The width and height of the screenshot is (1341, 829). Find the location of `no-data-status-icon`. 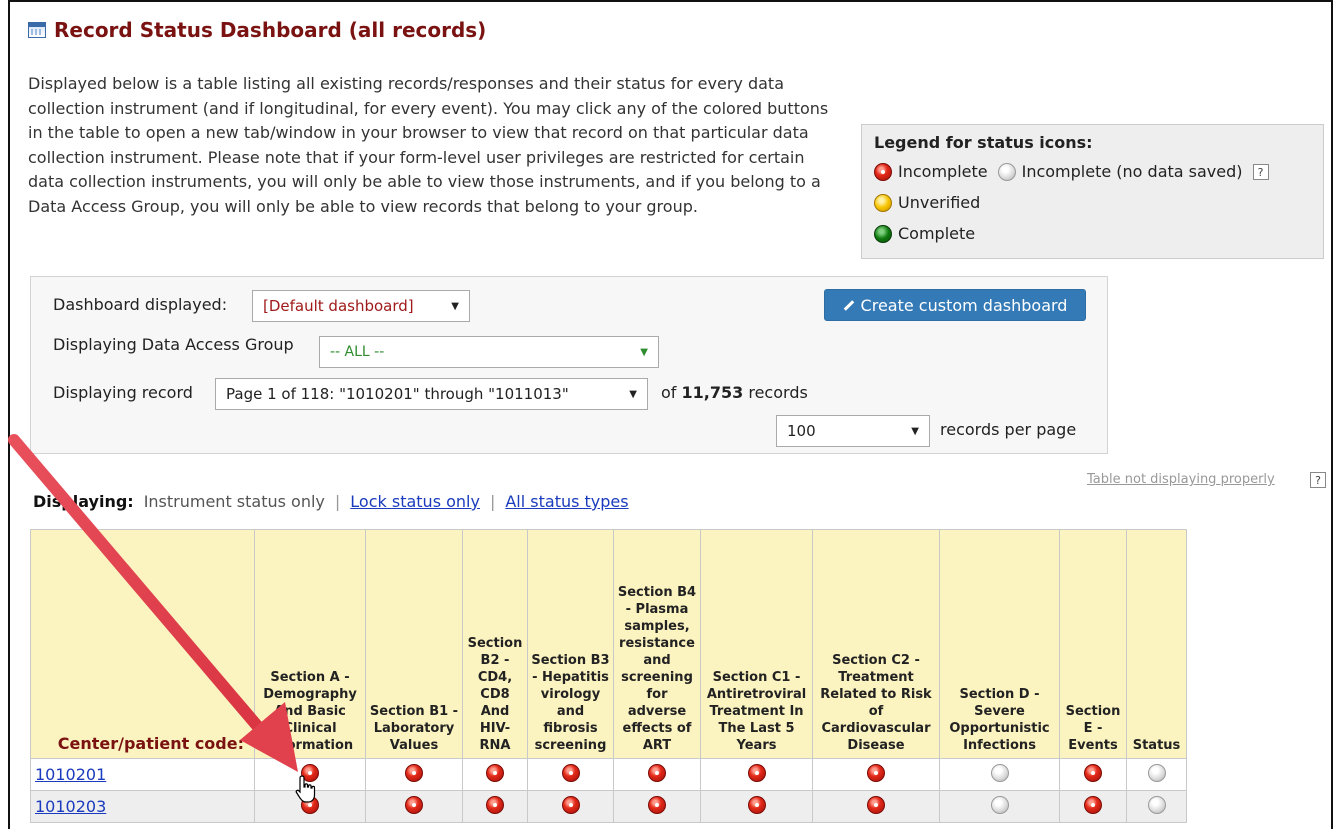

no-data-status-icon is located at coordinates (1006, 171).